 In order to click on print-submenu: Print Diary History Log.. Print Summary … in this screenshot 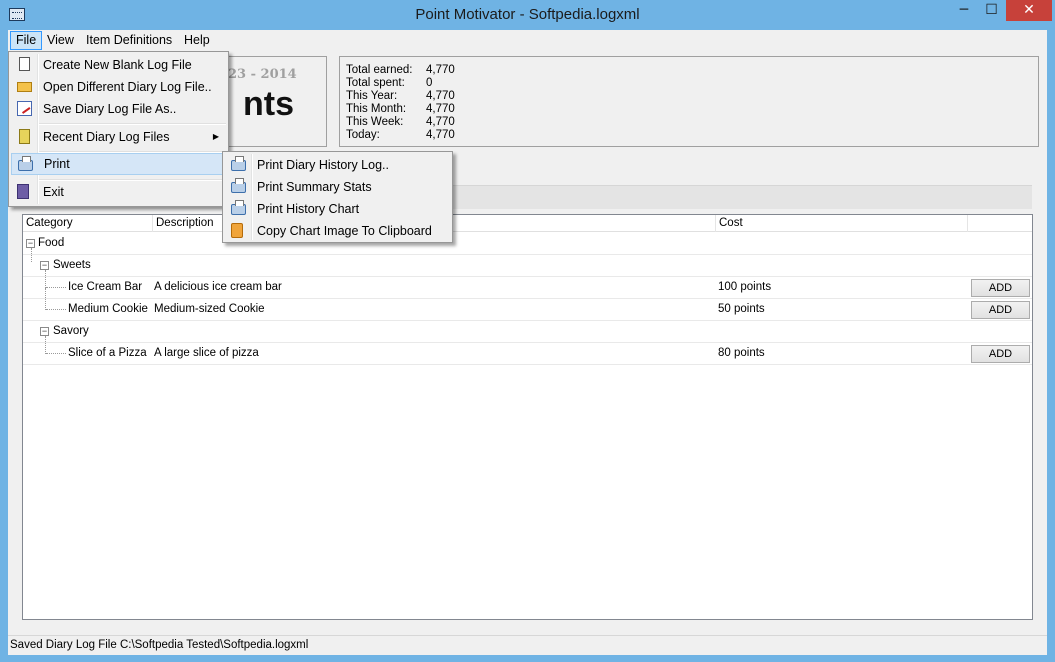, I will do `click(337, 197)`.